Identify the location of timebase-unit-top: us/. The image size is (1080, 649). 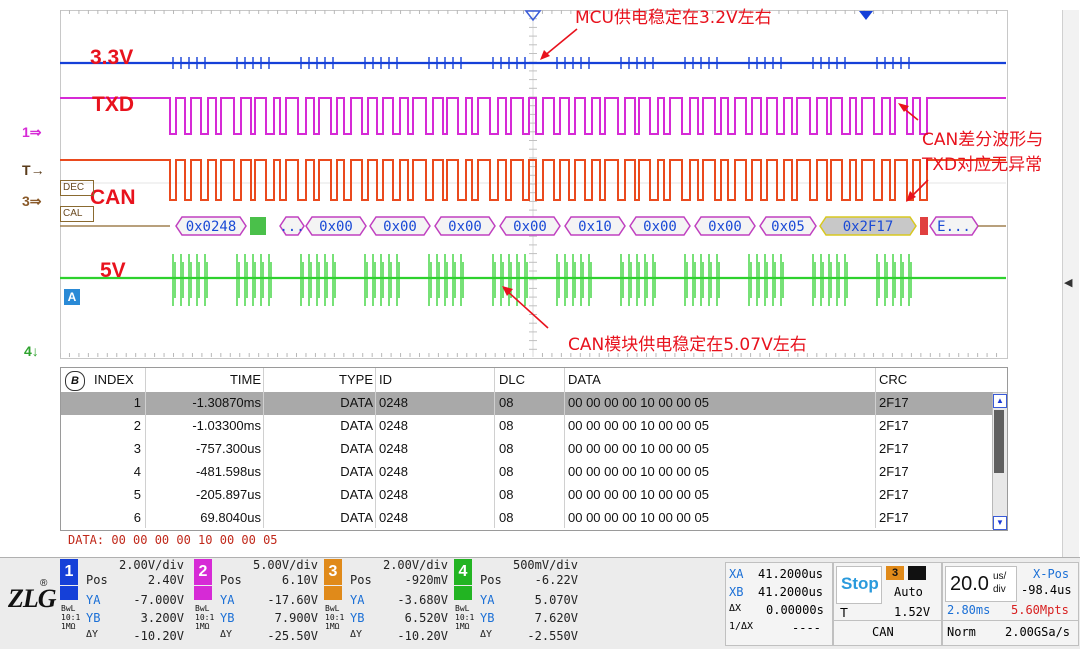
(1000, 576).